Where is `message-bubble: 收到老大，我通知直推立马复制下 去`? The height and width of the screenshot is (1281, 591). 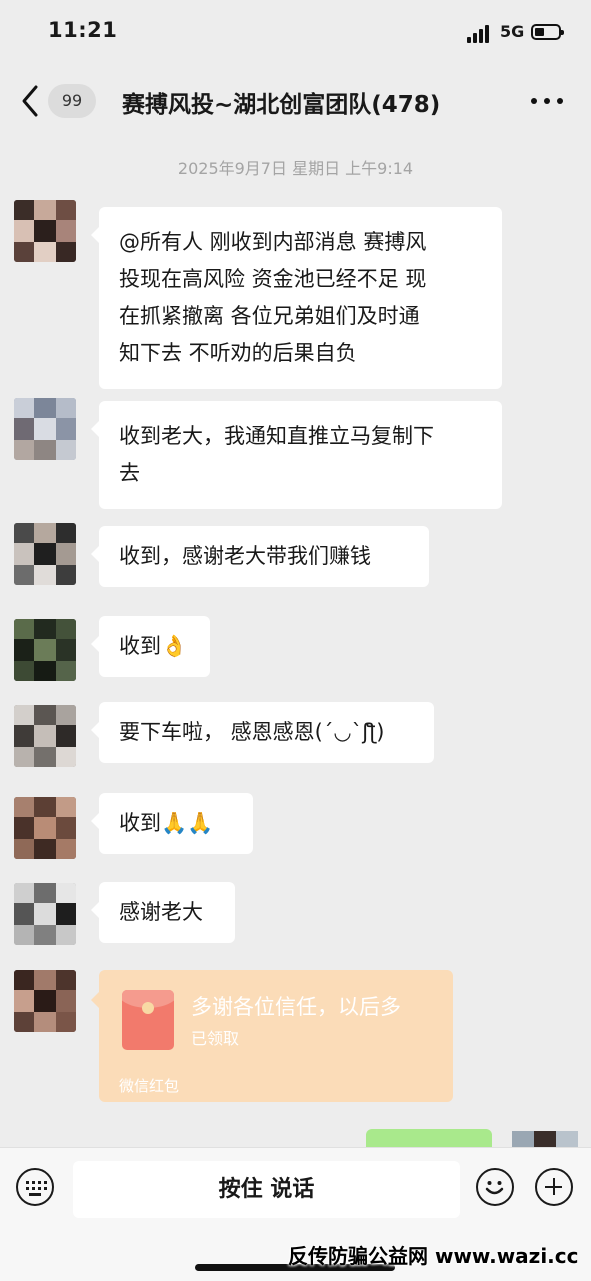
message-bubble: 收到老大，我通知直推立马复制下 去 is located at coordinates (296, 455).